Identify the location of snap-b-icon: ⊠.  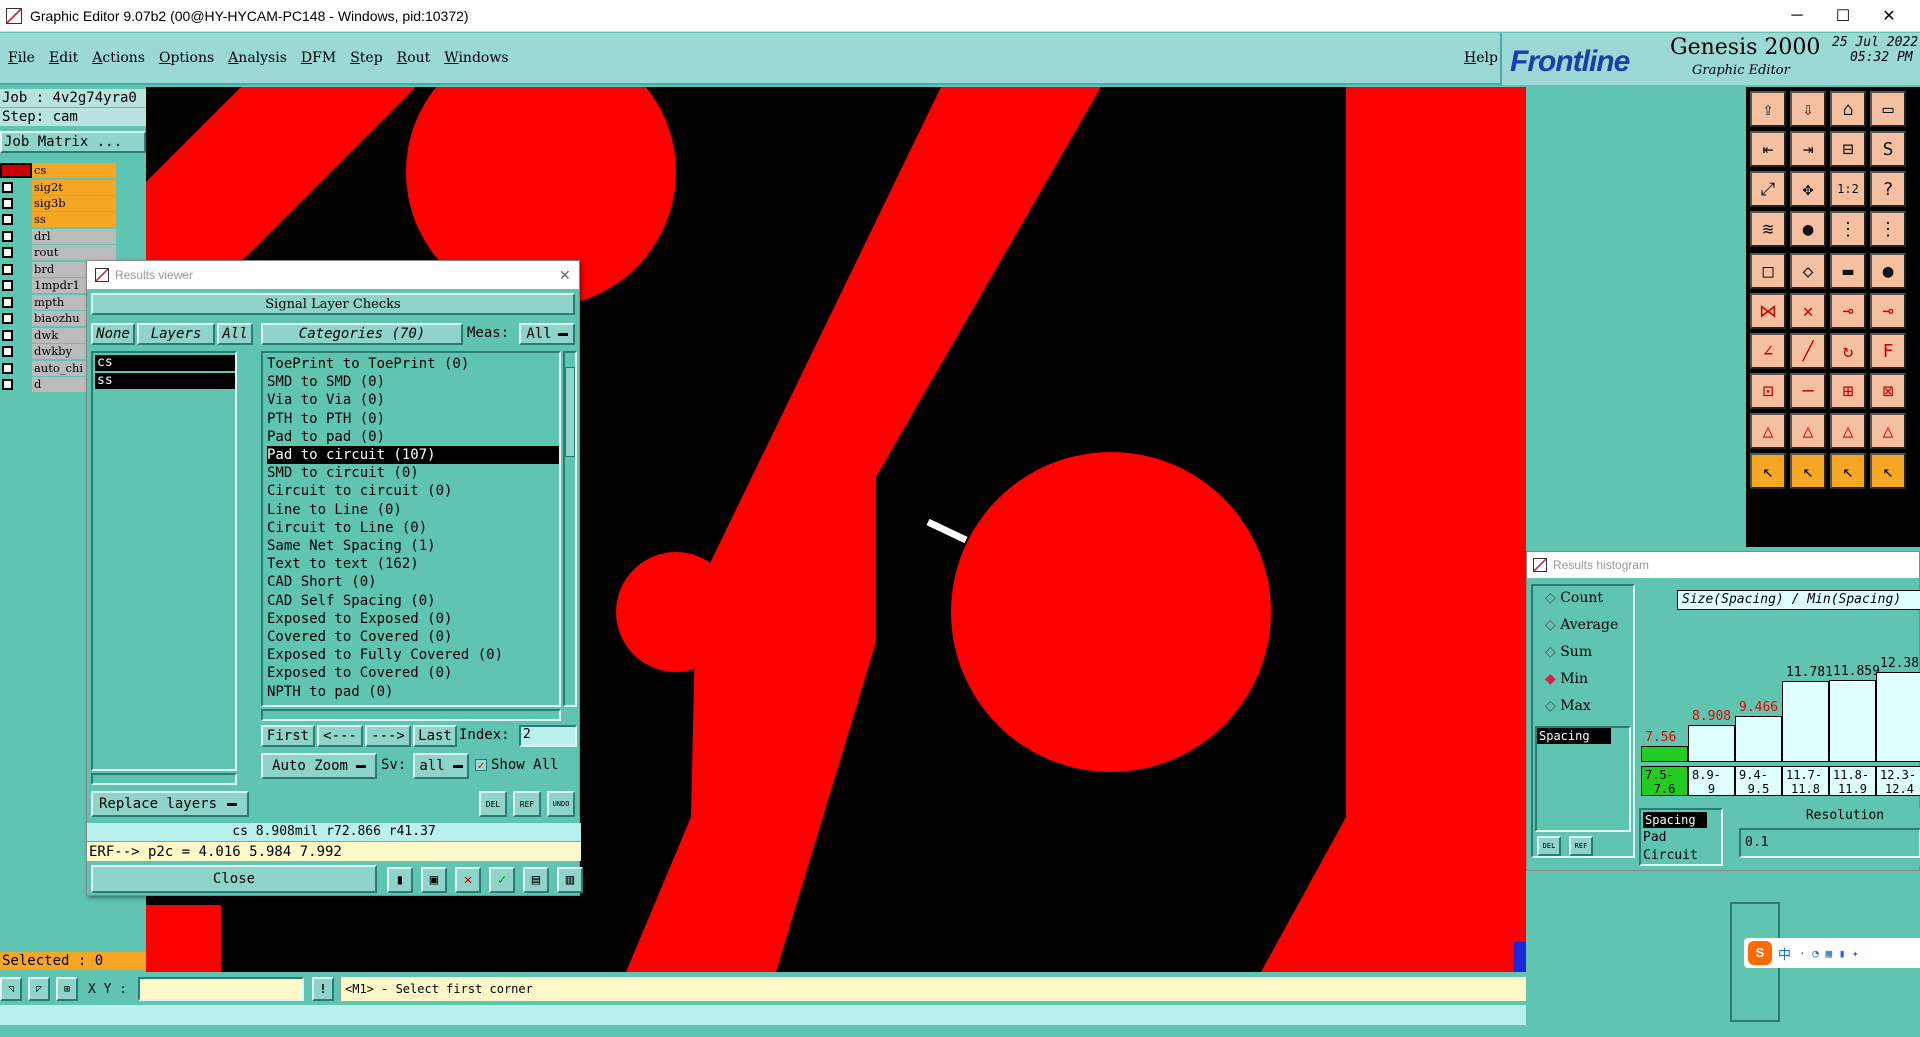
(1888, 391).